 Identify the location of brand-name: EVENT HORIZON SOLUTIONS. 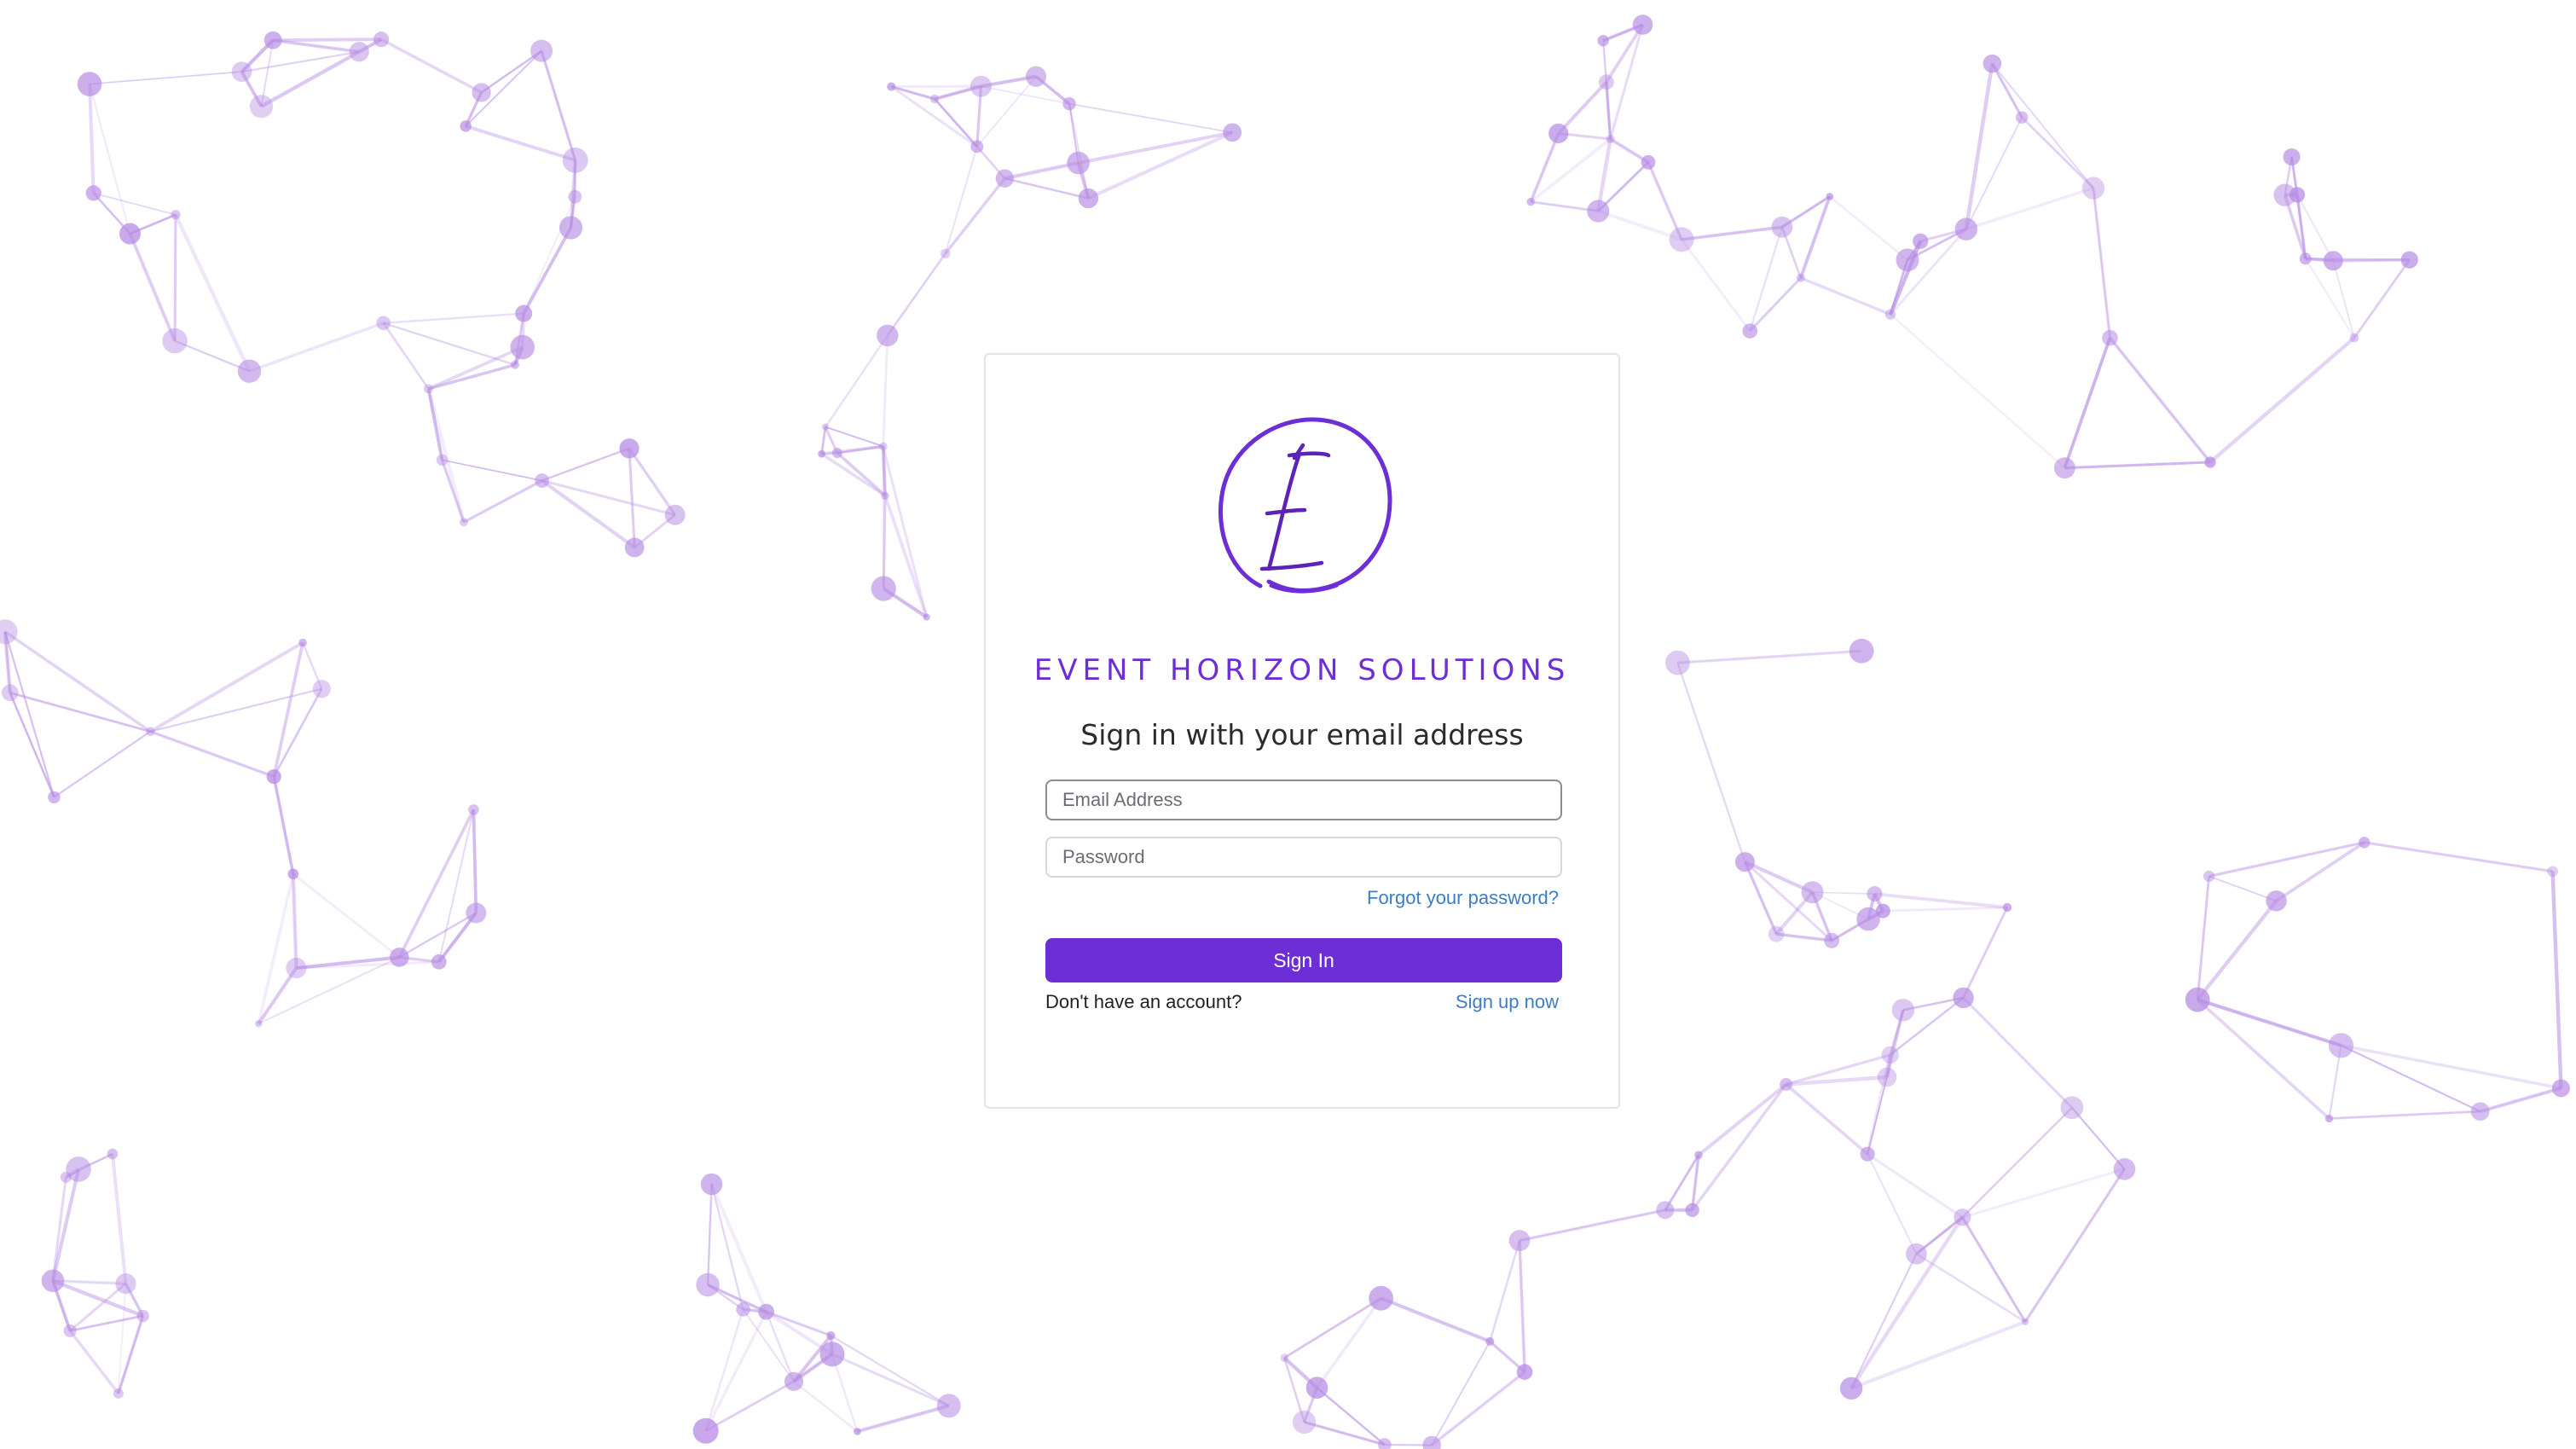
(1302, 670).